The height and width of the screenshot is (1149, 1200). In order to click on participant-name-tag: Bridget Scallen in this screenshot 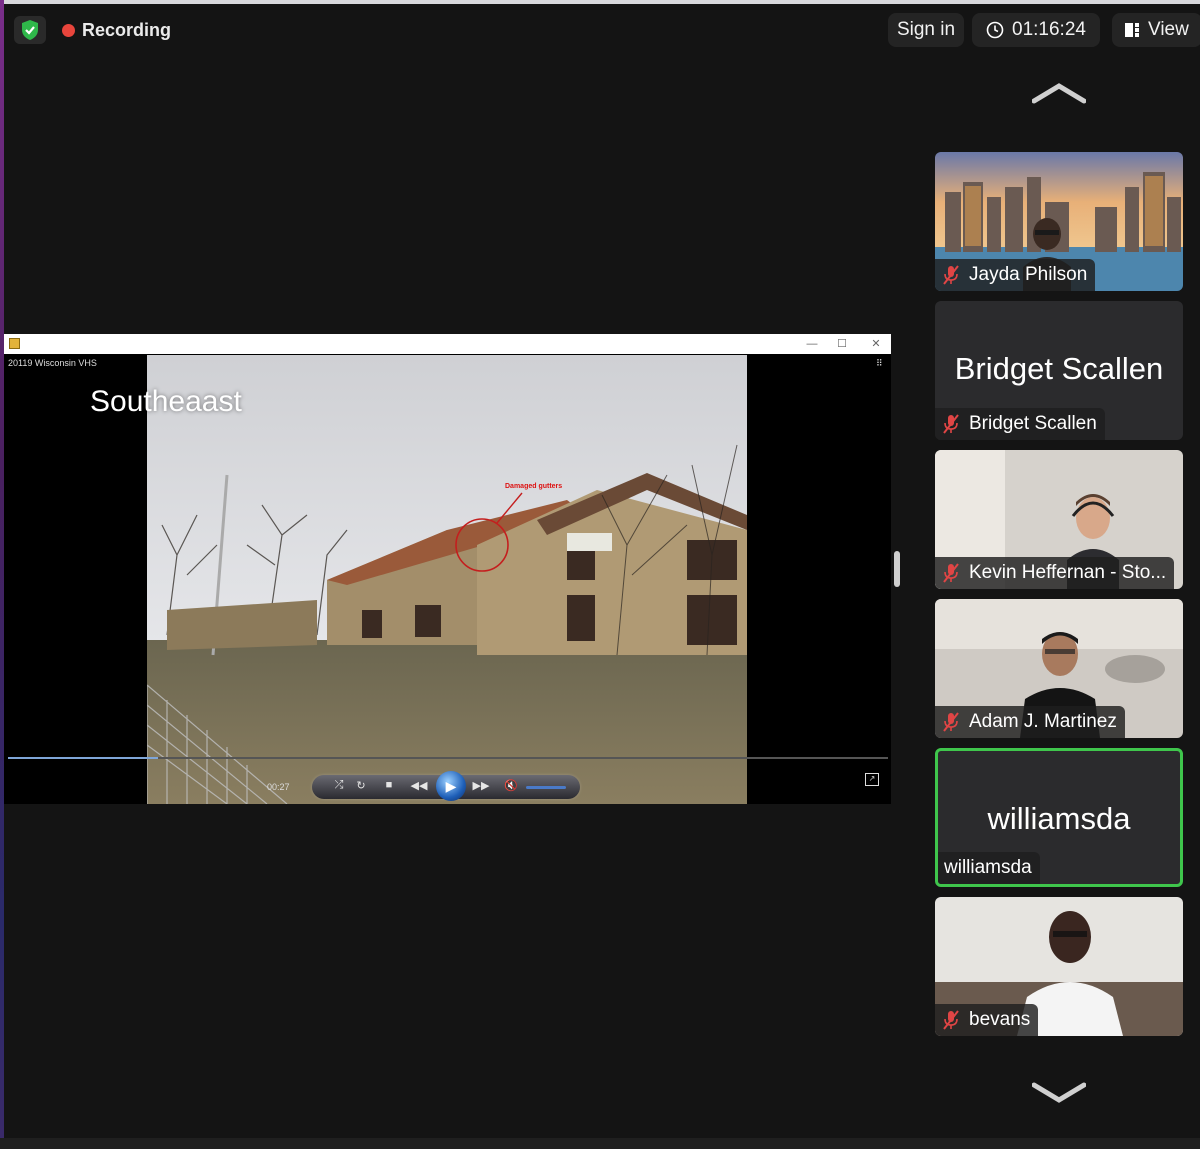, I will do `click(1020, 424)`.